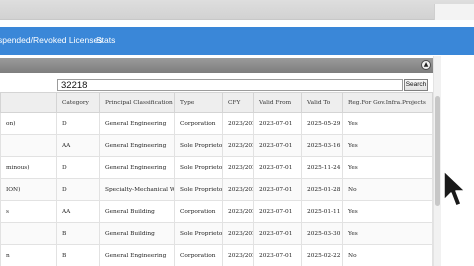 This screenshot has height=266, width=474. What do you see at coordinates (28, 123) in the screenshot?
I see `cell-name: on)` at bounding box center [28, 123].